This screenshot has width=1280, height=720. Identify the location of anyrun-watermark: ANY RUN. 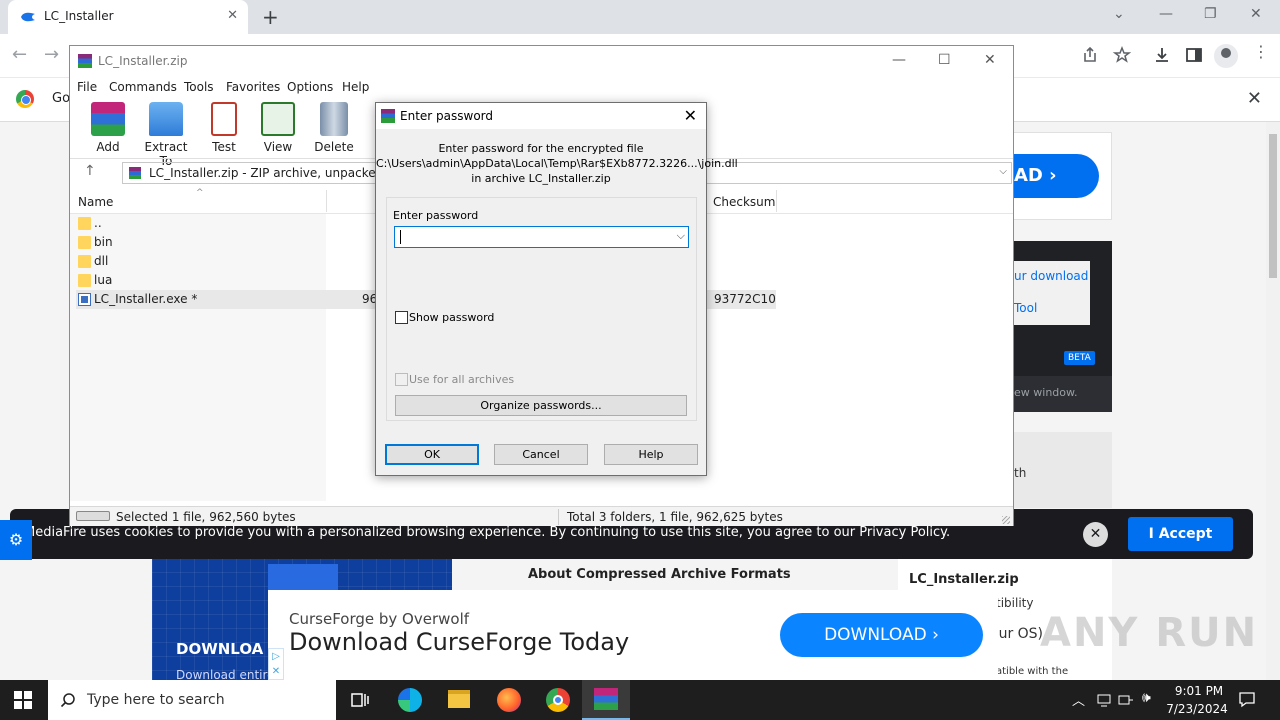
(1149, 633).